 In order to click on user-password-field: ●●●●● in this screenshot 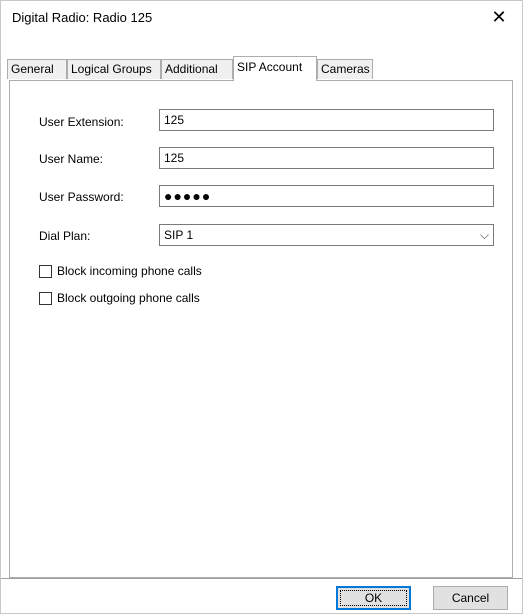, I will do `click(326, 196)`.